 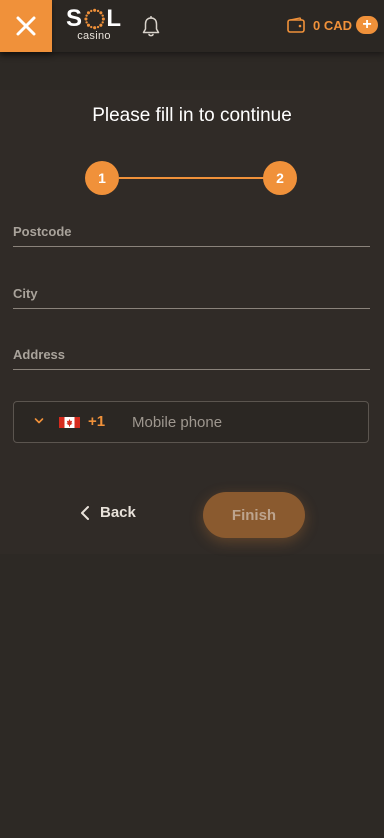 I want to click on address-field: Address, so click(x=191, y=358).